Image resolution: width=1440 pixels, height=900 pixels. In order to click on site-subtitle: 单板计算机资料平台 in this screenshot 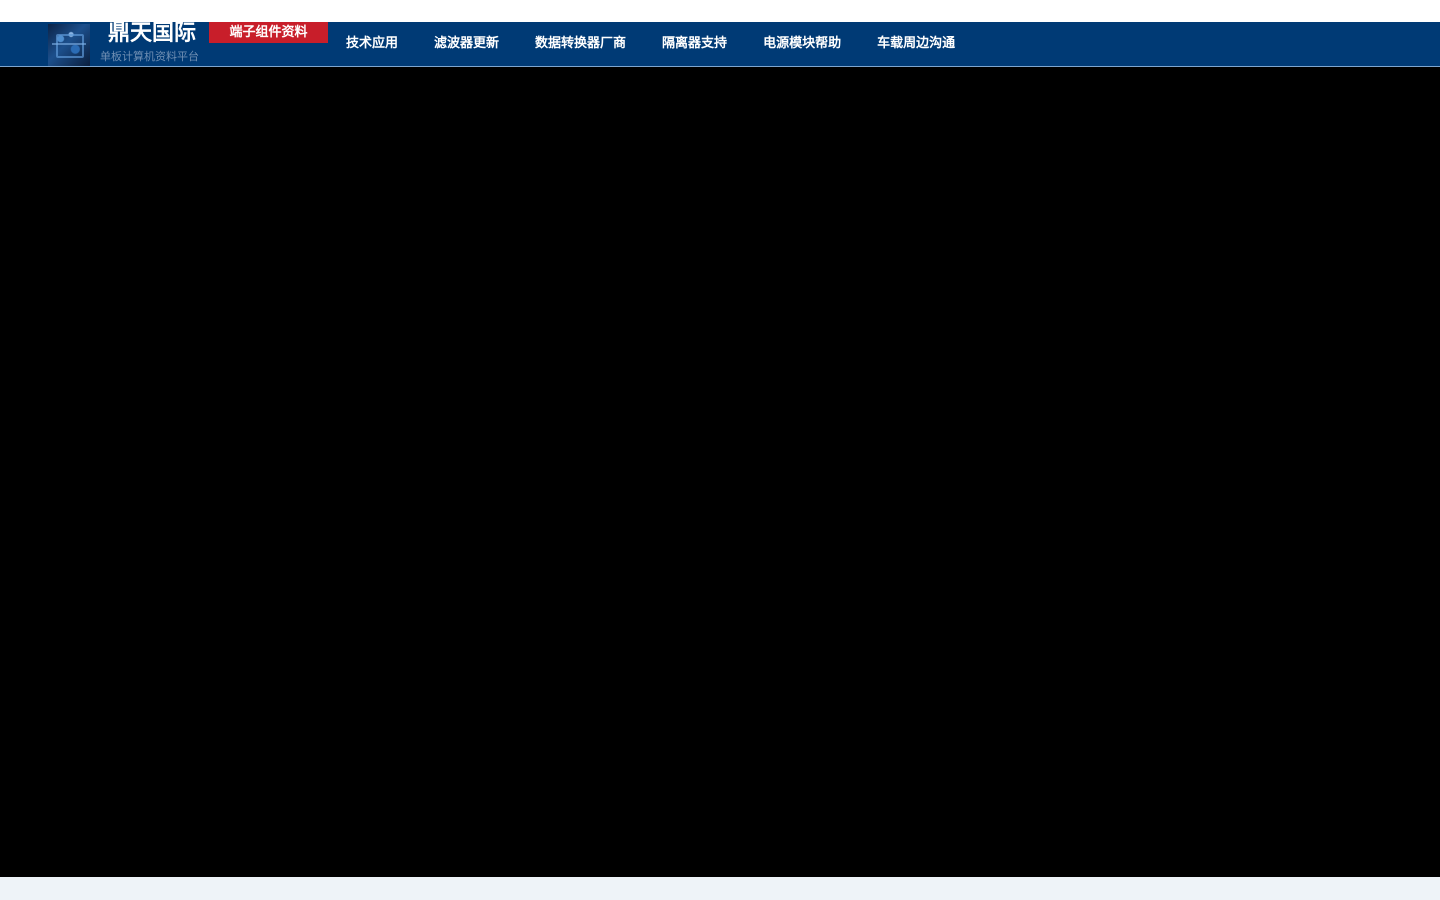, I will do `click(149, 56)`.